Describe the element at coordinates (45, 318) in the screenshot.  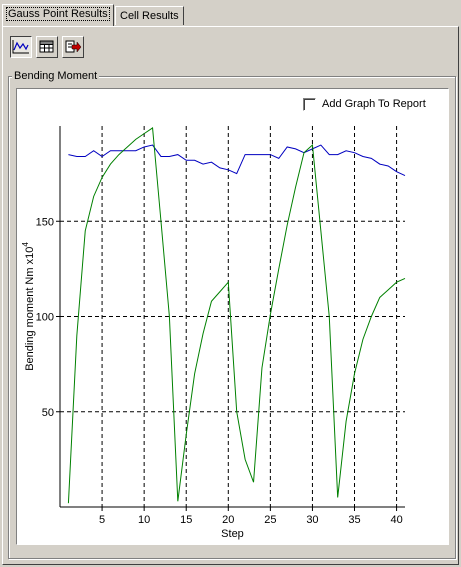
I see `y-tick-label: 100` at that location.